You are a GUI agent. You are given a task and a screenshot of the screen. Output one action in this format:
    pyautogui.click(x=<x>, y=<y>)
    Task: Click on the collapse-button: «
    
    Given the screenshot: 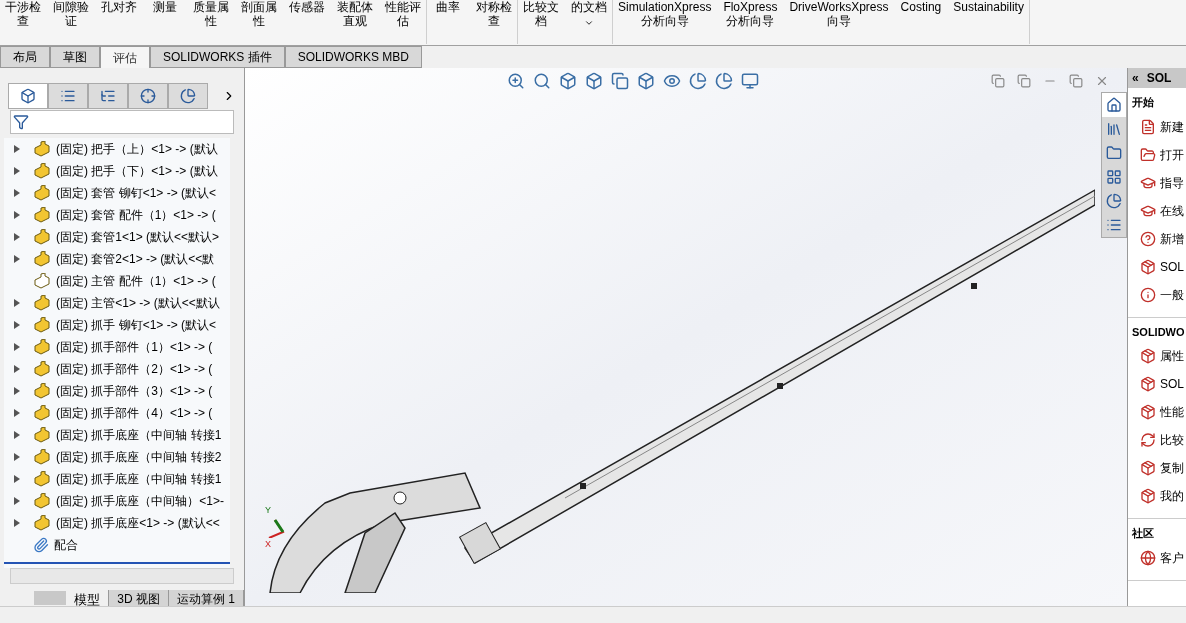 What is the action you would take?
    pyautogui.click(x=1135, y=78)
    